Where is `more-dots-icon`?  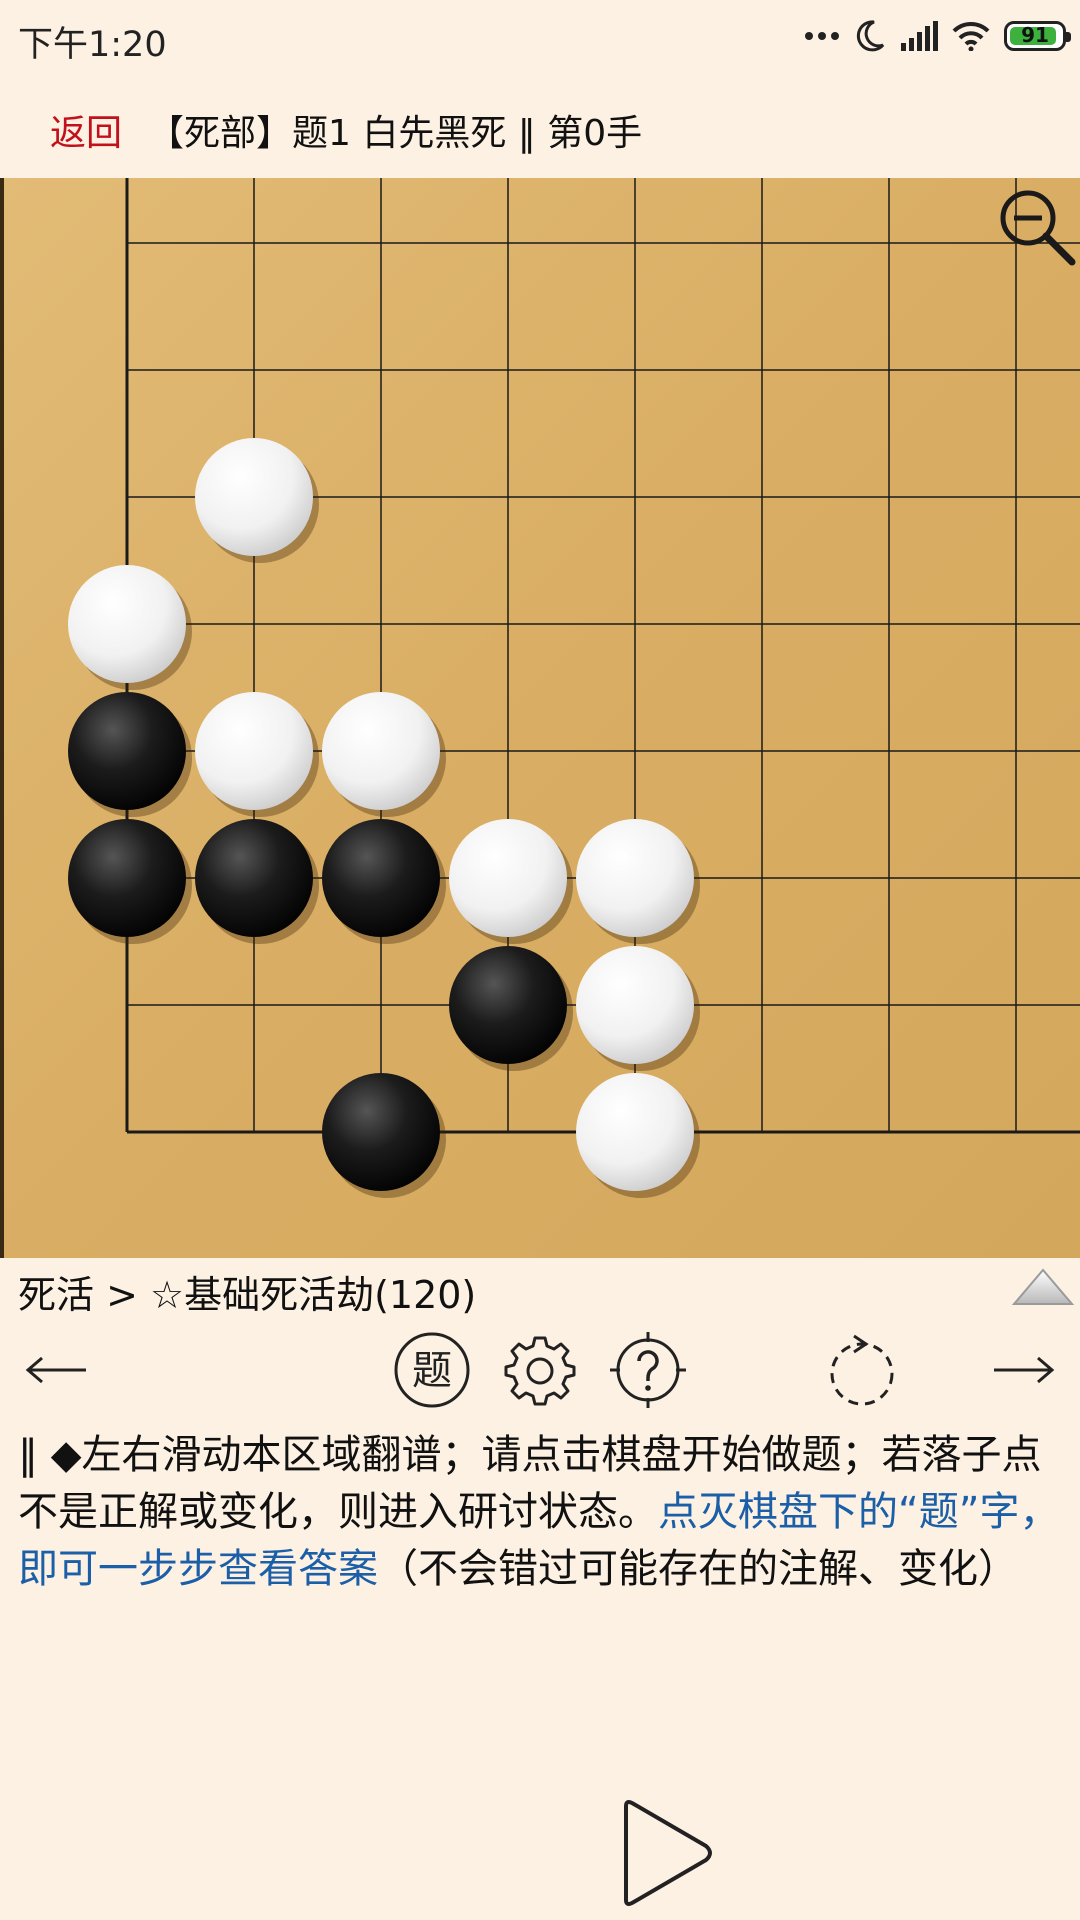 more-dots-icon is located at coordinates (822, 36).